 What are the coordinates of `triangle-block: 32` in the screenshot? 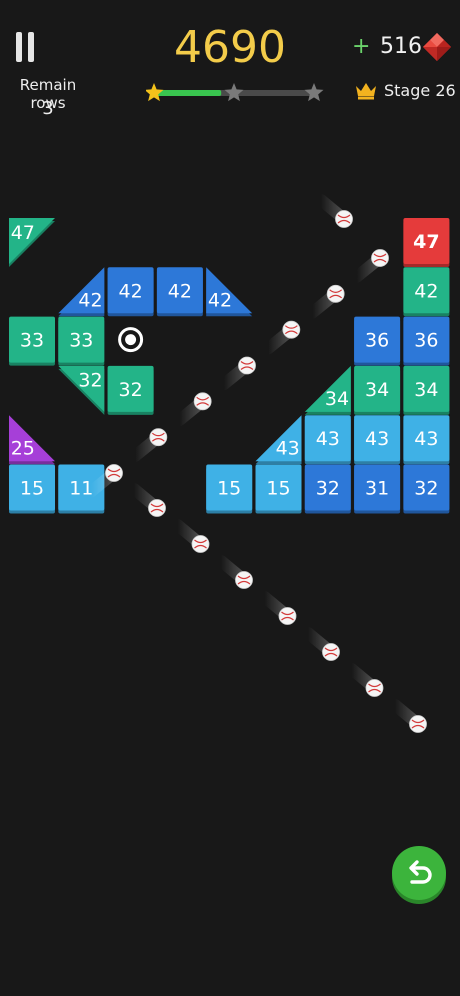 It's located at (81, 390).